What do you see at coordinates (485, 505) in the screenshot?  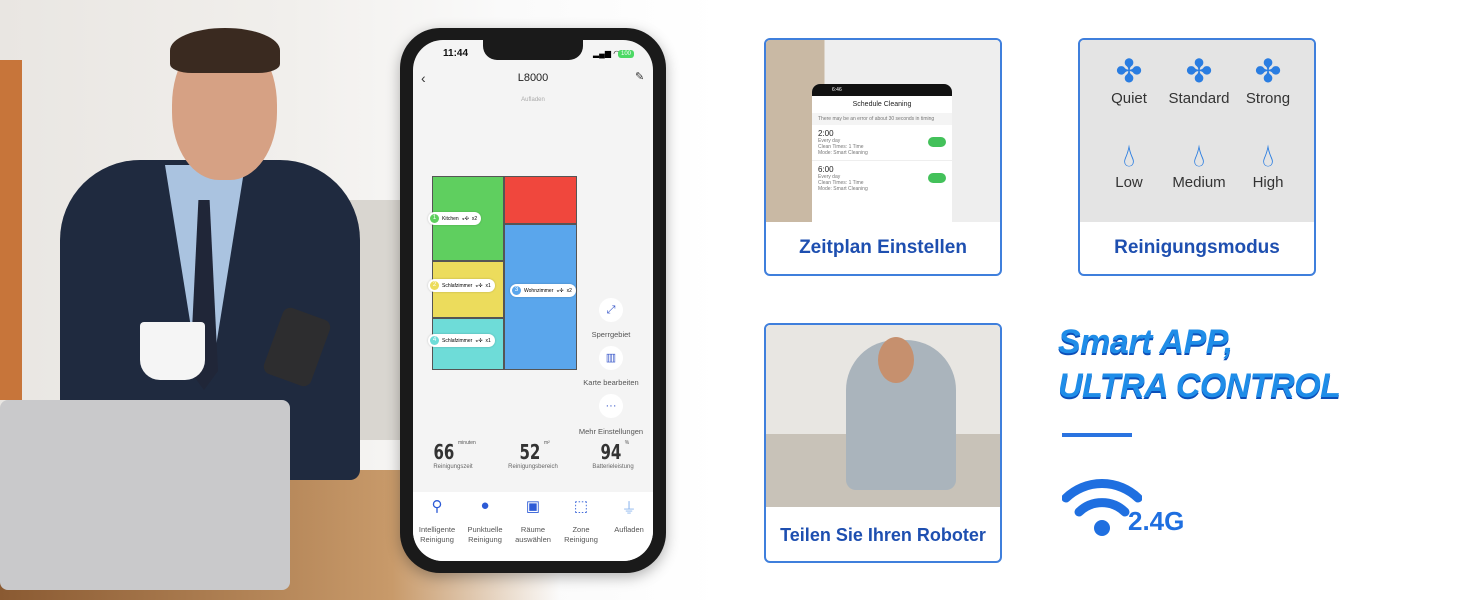 I see `location-pin-icon: ●` at bounding box center [485, 505].